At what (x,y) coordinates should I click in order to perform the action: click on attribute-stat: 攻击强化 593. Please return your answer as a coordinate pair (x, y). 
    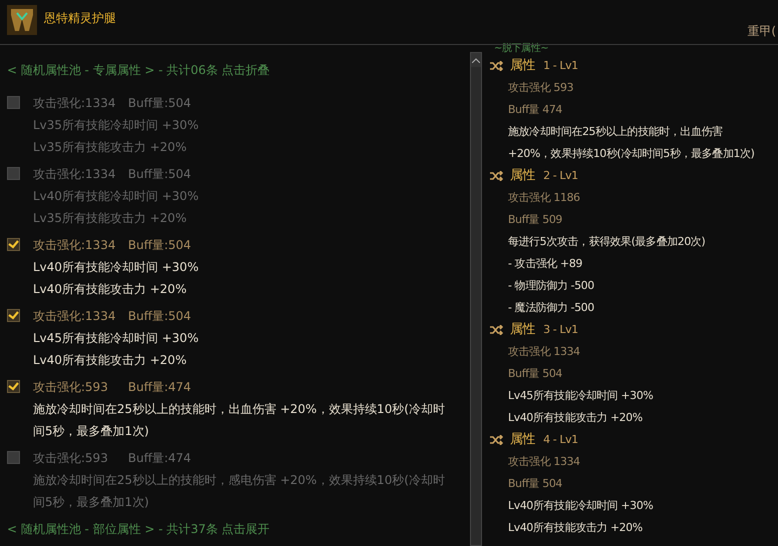
    Looking at the image, I should click on (541, 88).